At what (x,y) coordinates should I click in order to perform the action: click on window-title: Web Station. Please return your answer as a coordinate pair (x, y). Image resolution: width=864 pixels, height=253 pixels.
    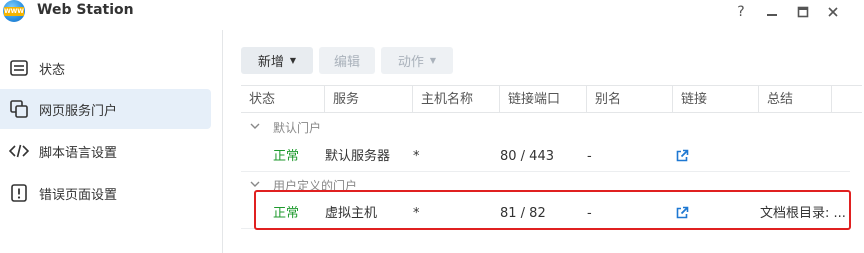
    Looking at the image, I should click on (85, 10).